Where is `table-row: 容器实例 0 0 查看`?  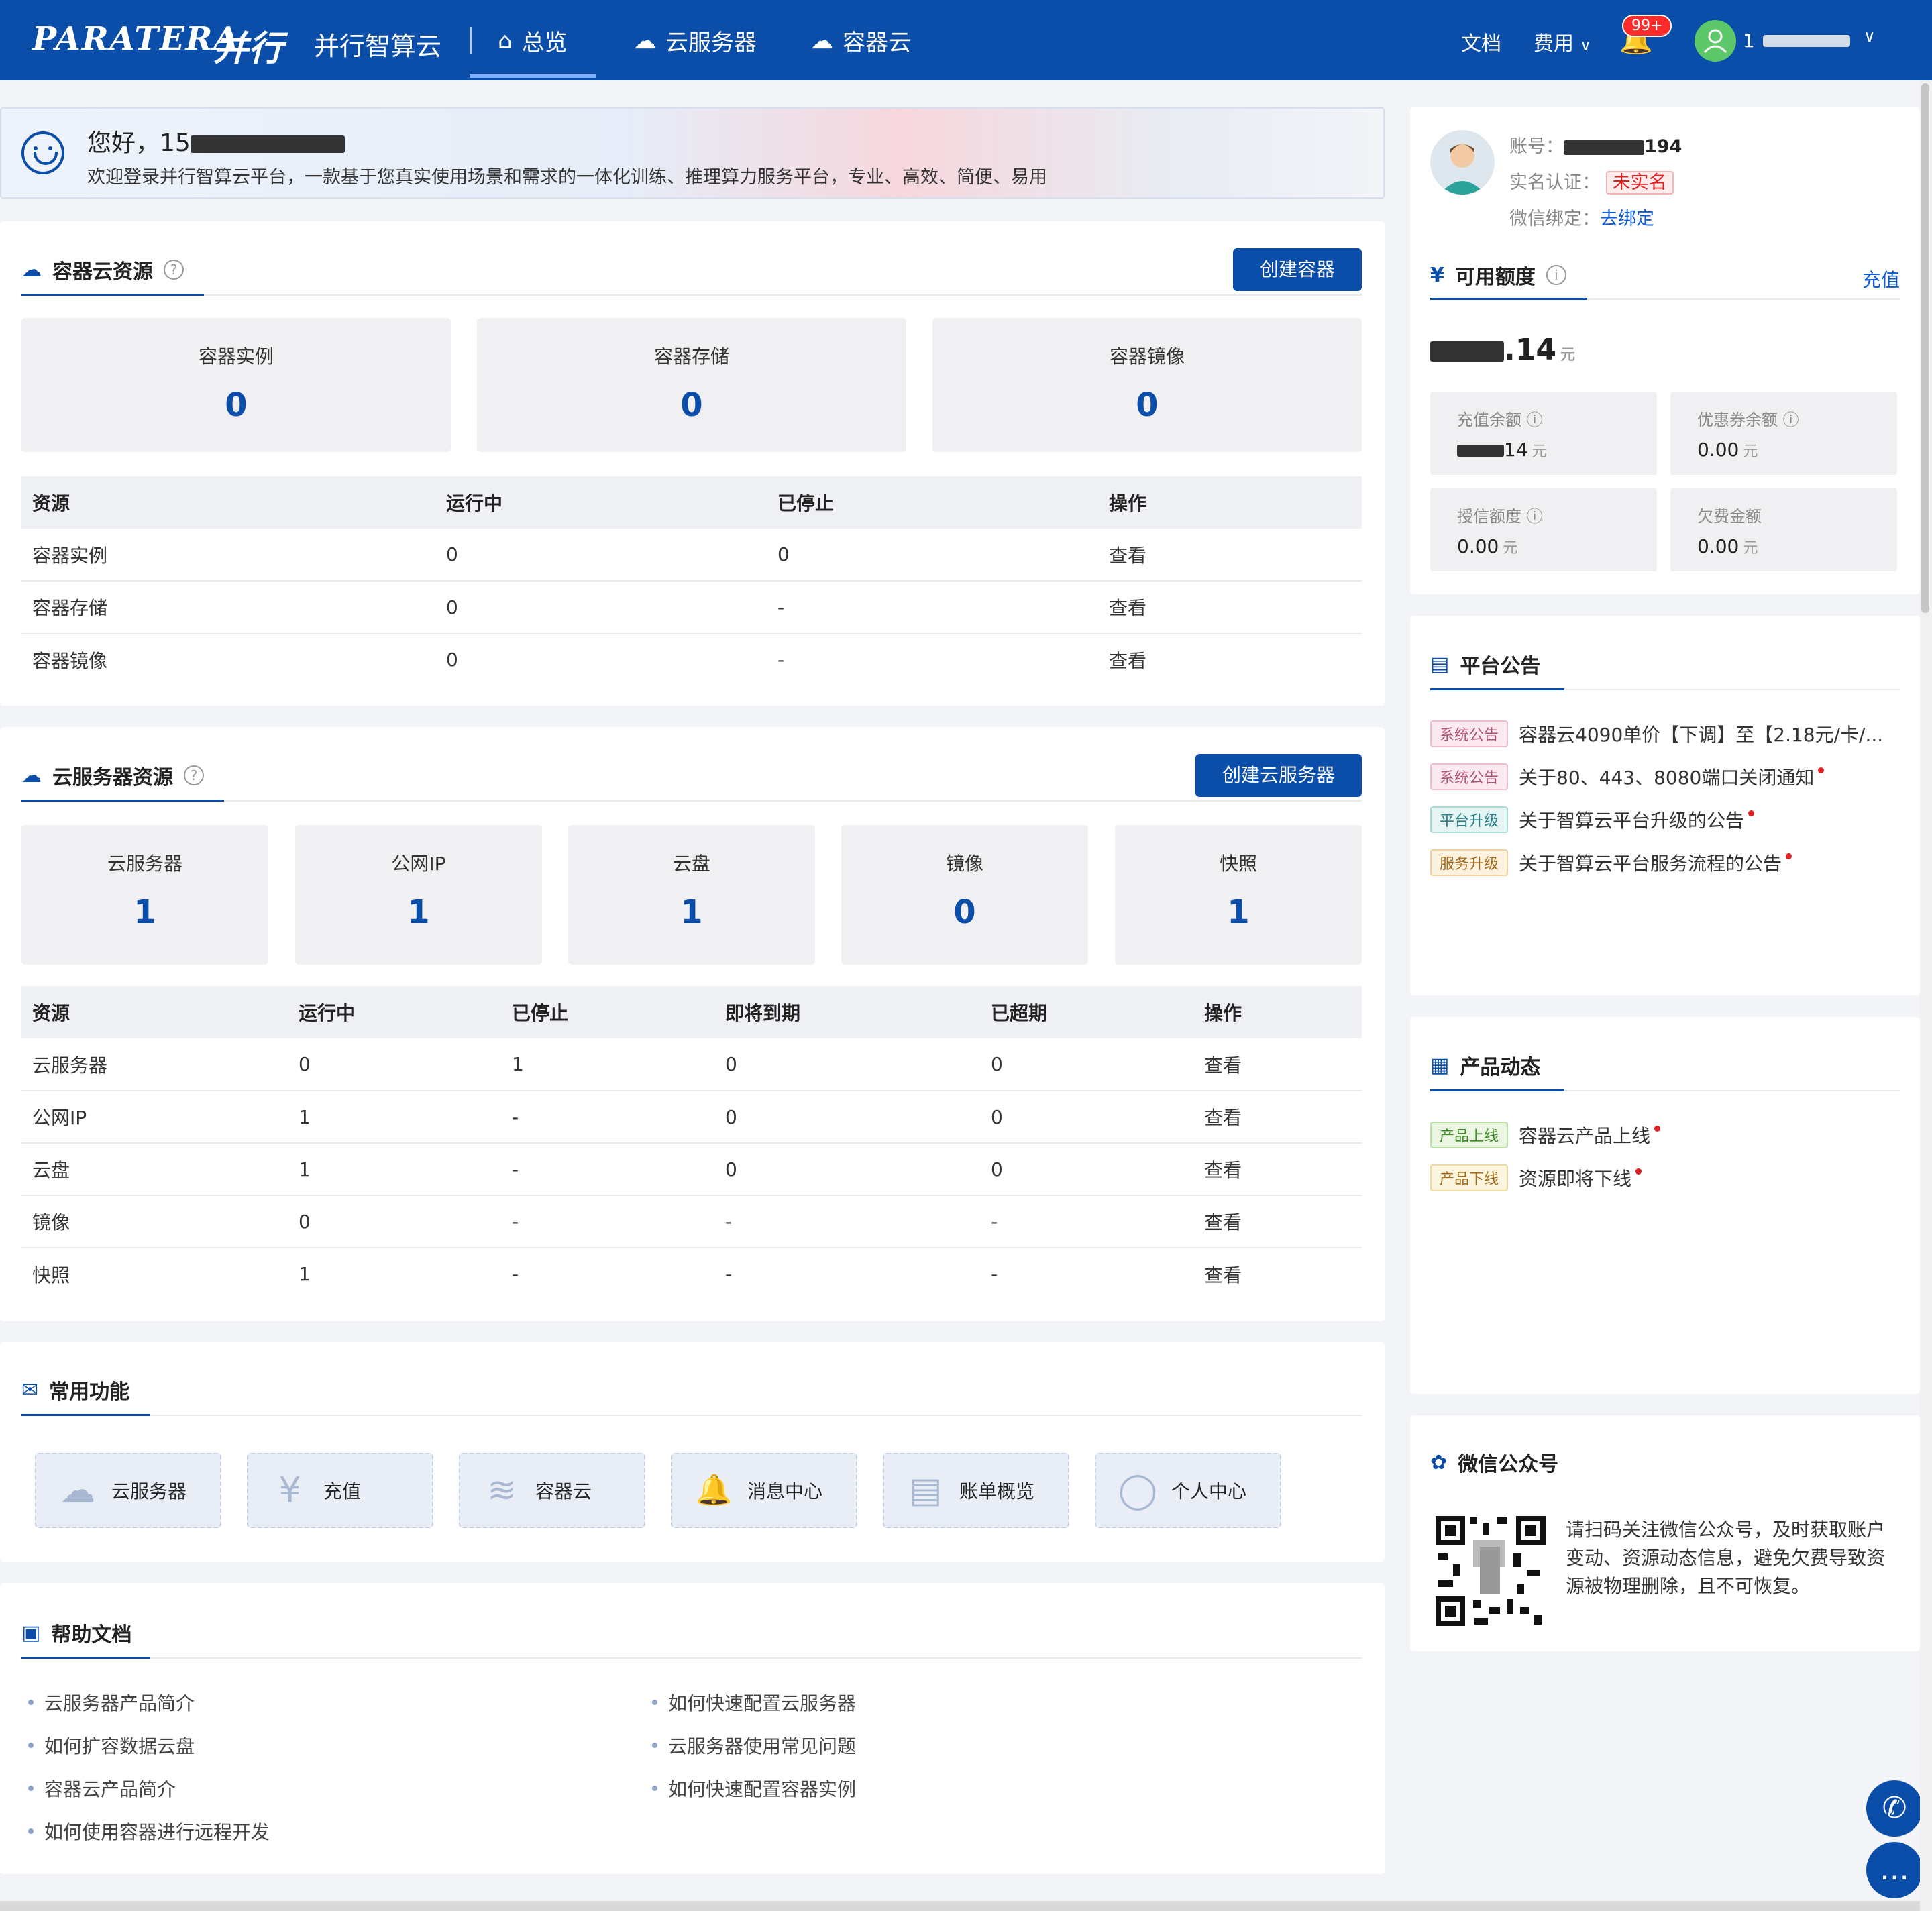 table-row: 容器实例 0 0 查看 is located at coordinates (691, 555).